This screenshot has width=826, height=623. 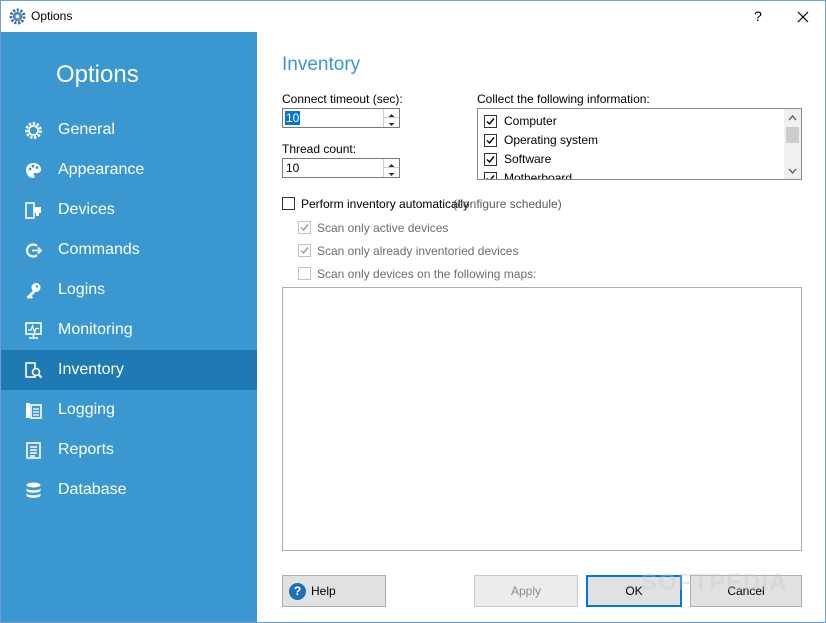 I want to click on help-title-button: ?, so click(x=758, y=16).